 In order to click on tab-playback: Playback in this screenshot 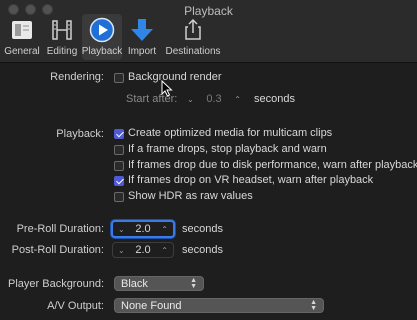, I will do `click(102, 37)`.